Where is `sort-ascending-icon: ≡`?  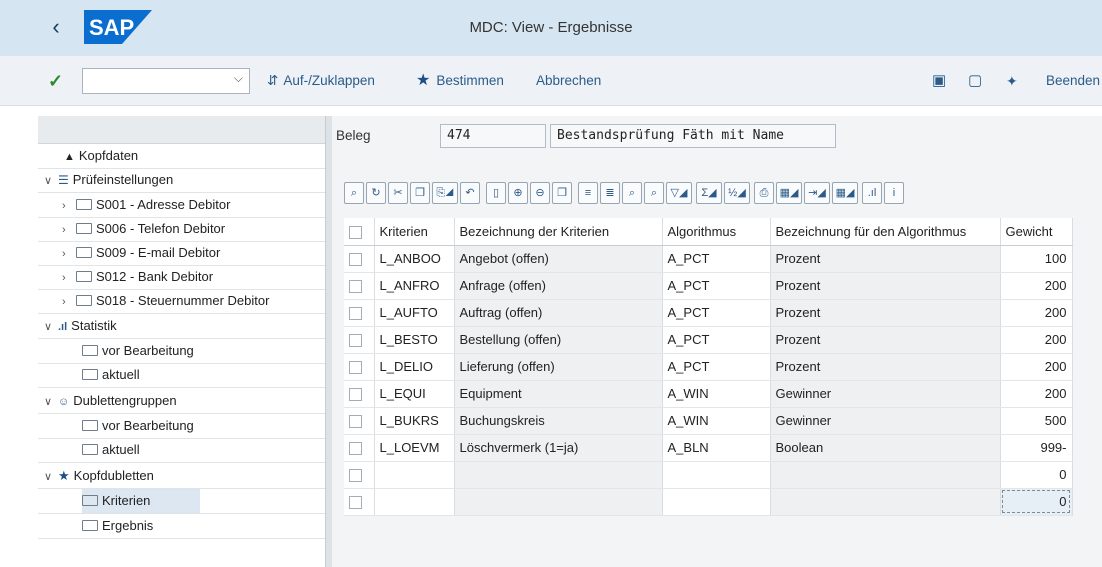 sort-ascending-icon: ≡ is located at coordinates (588, 193).